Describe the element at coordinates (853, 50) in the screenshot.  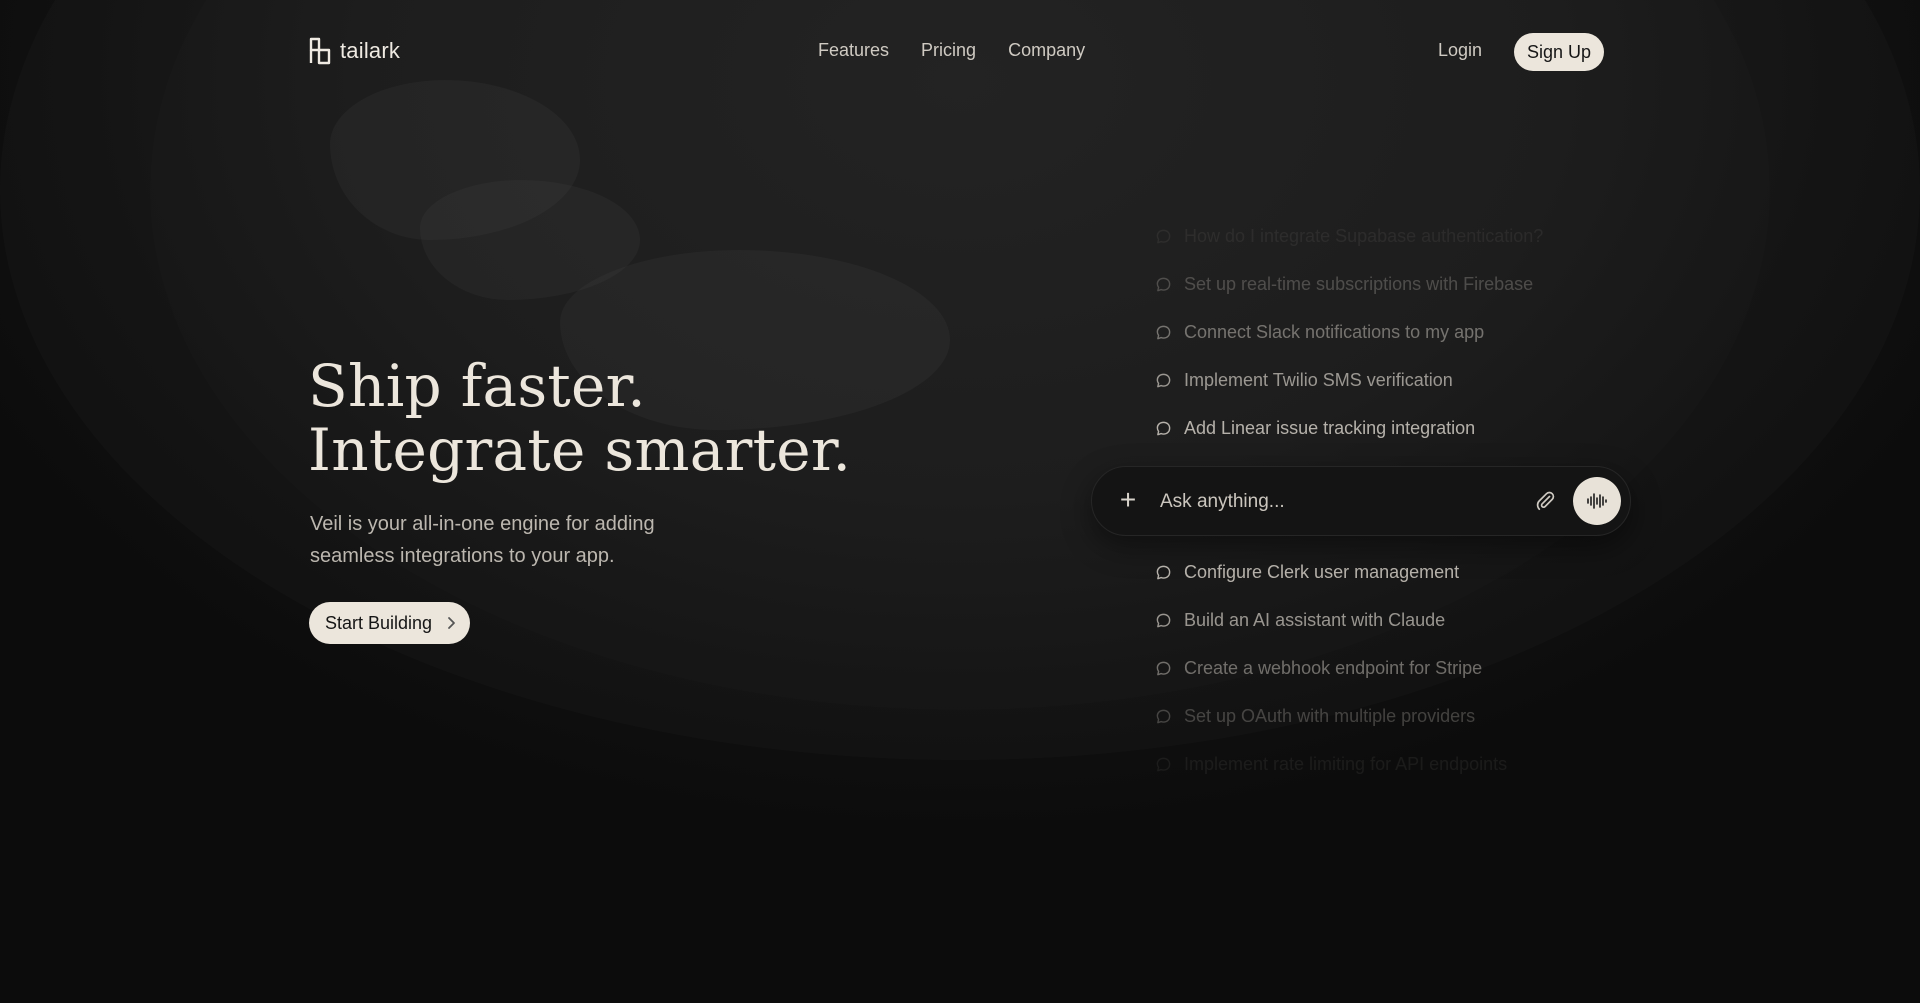
I see `nav-link-features: Features` at that location.